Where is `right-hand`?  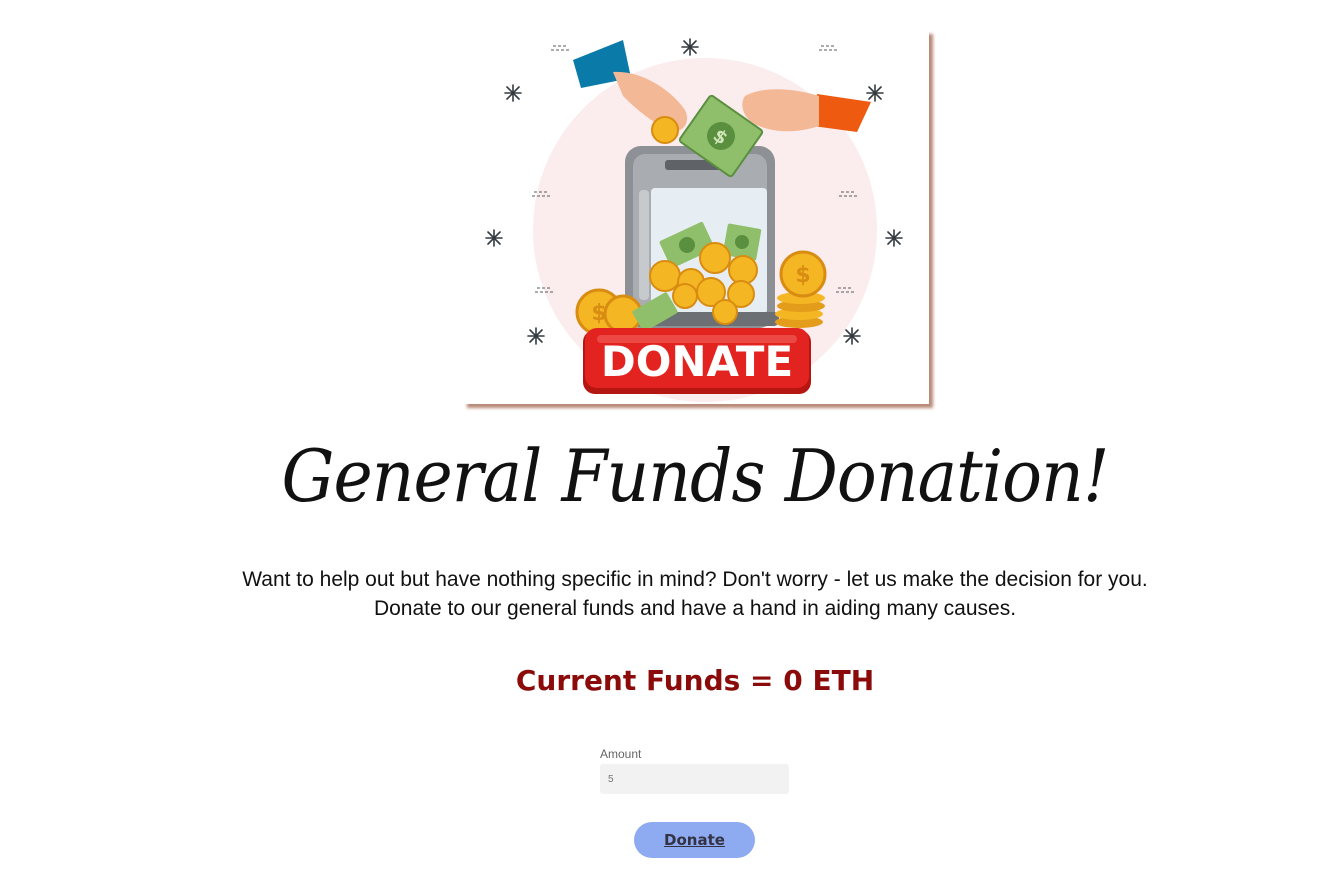
right-hand is located at coordinates (806, 110).